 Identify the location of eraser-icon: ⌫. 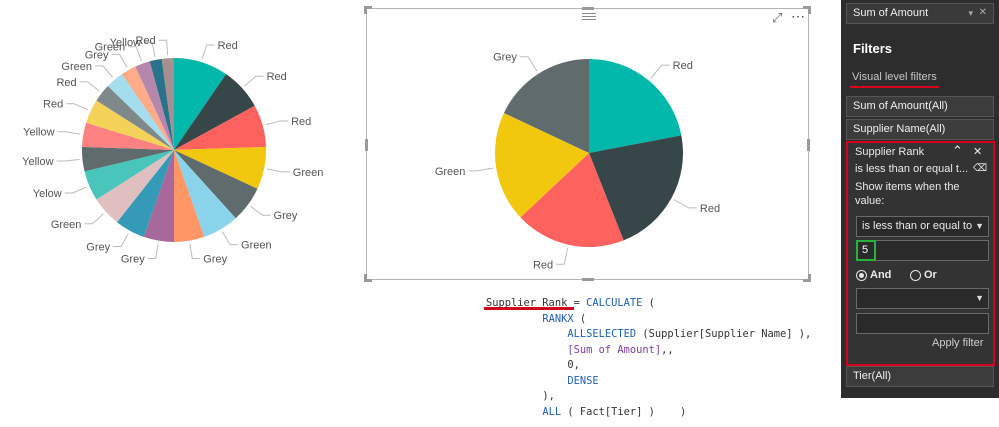
(980, 168).